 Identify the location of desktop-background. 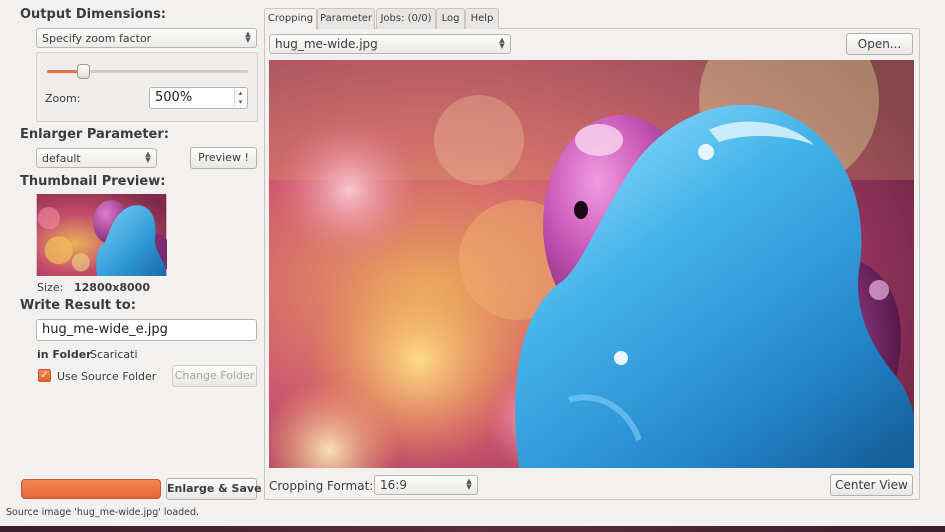
(472, 529).